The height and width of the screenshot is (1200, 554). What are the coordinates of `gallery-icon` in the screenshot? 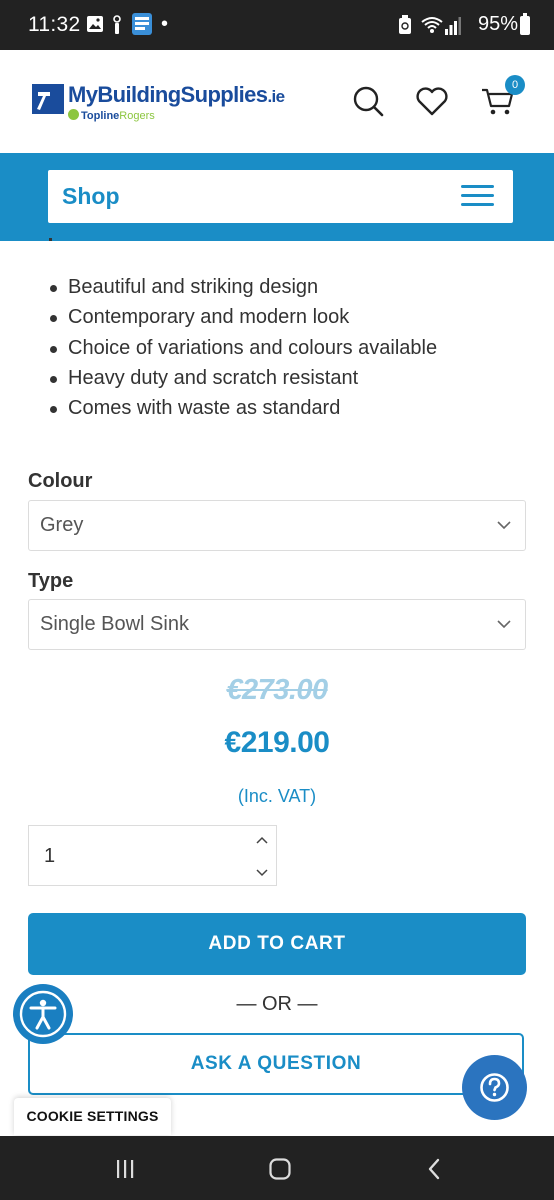 It's located at (95, 24).